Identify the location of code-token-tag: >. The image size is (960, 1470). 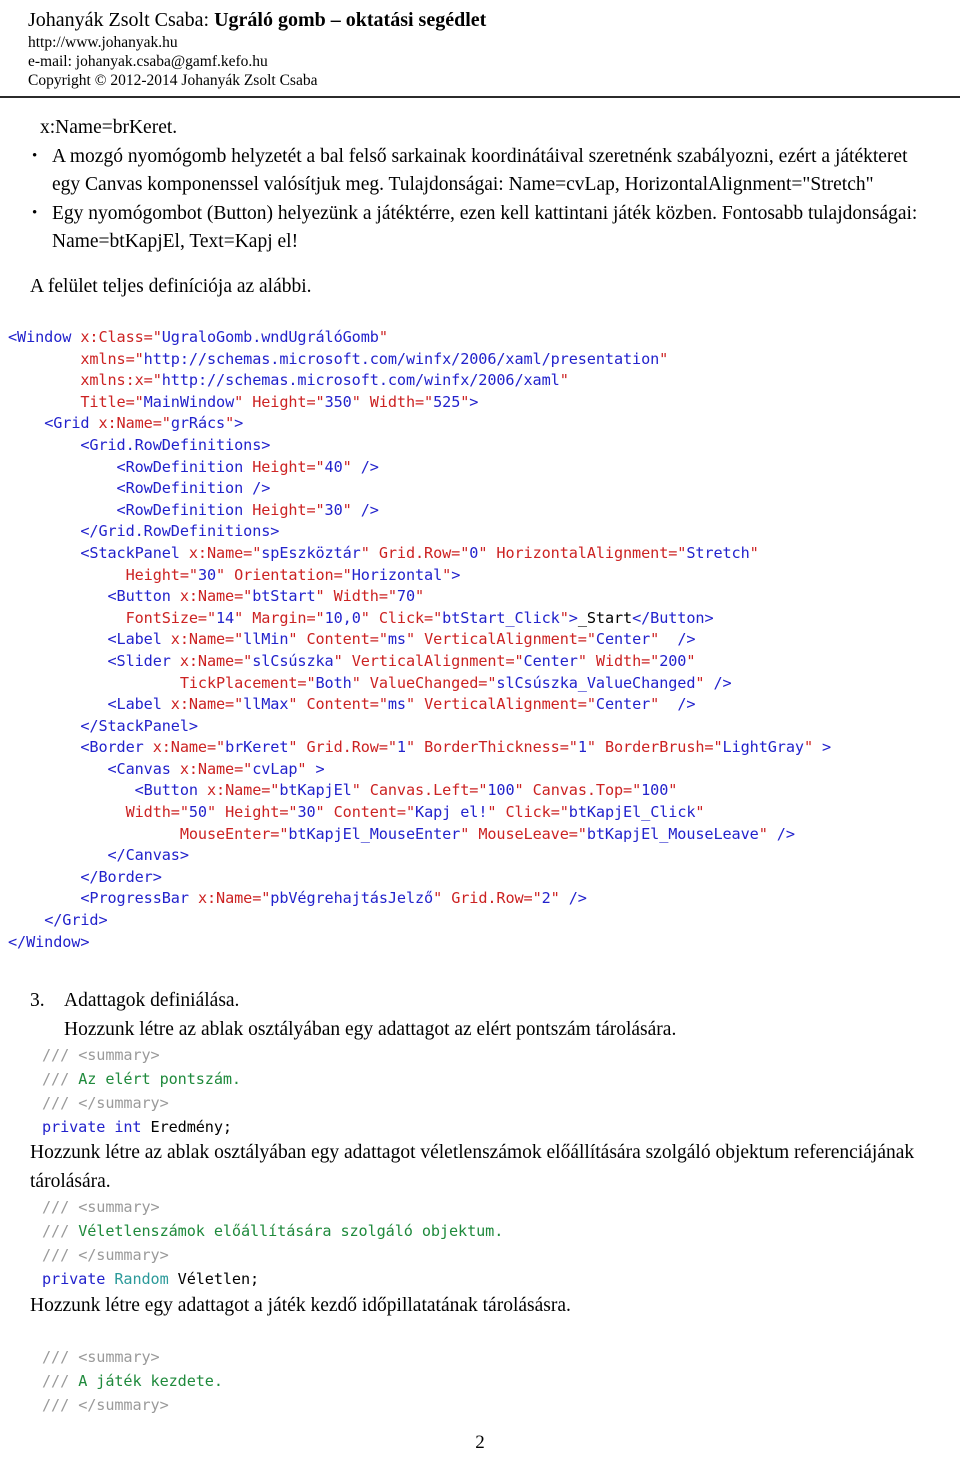
(474, 401).